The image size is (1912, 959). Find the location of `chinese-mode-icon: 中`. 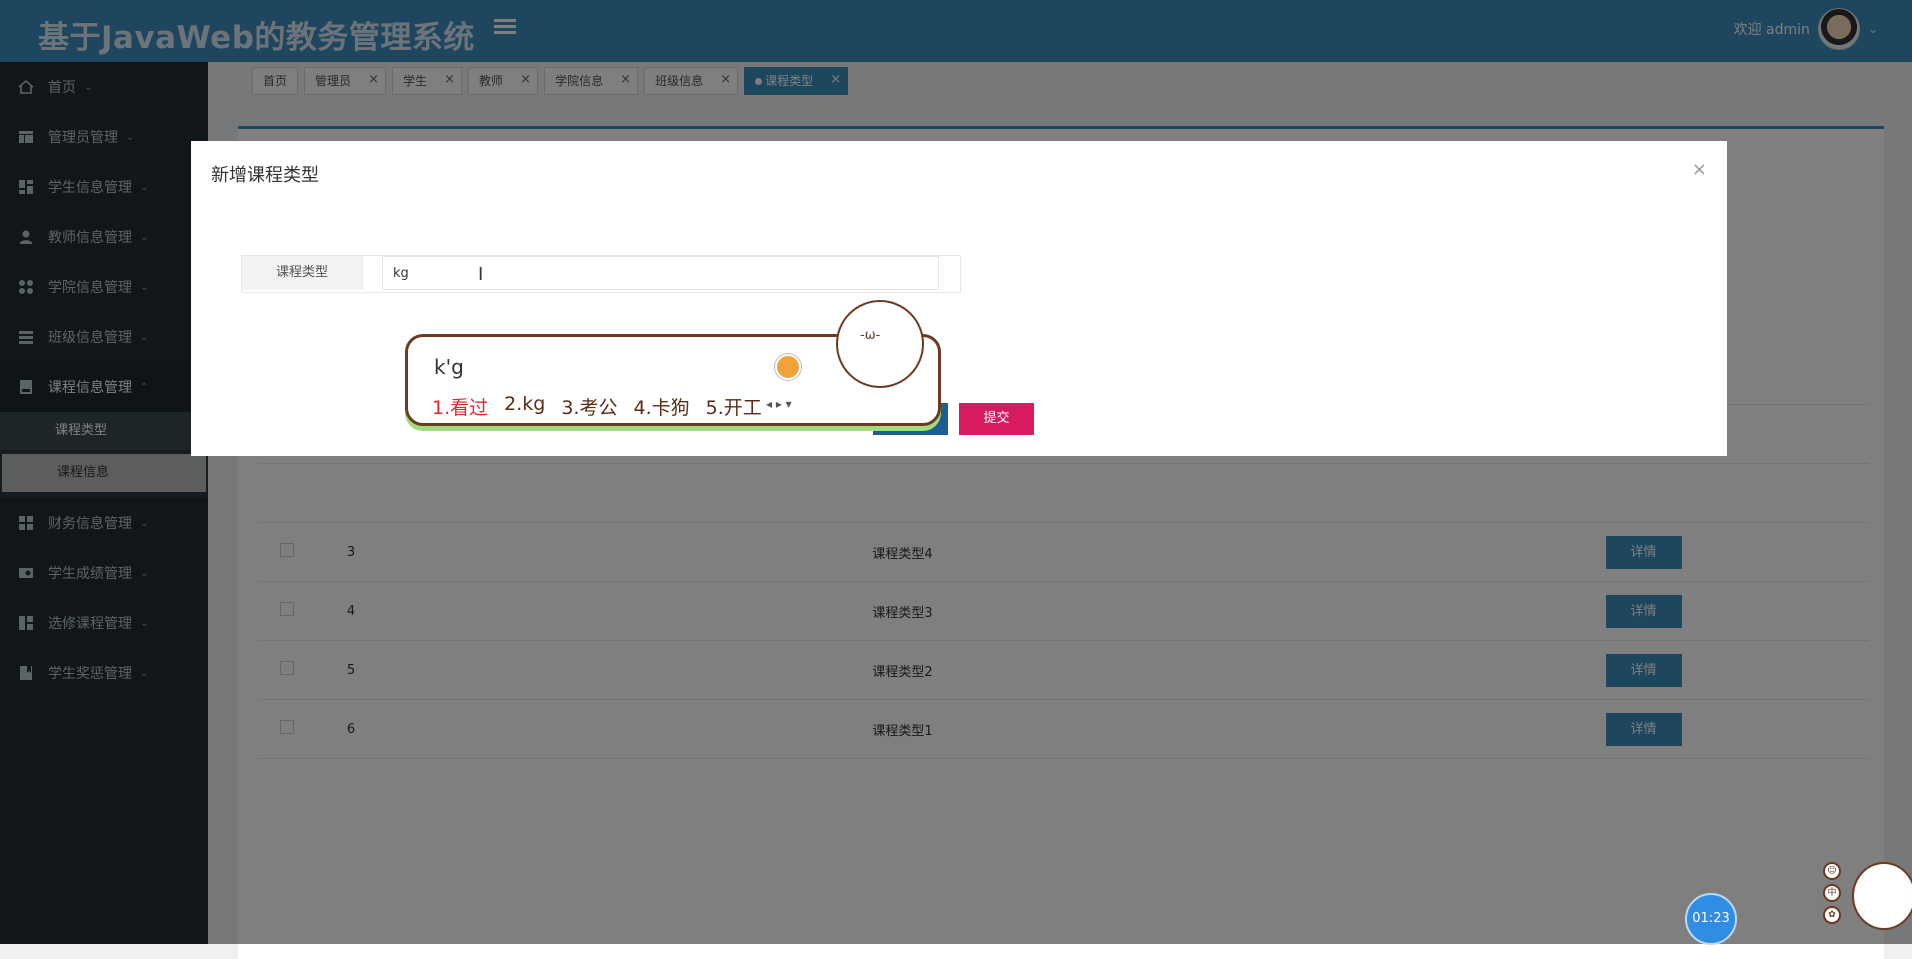

chinese-mode-icon: 中 is located at coordinates (1832, 893).